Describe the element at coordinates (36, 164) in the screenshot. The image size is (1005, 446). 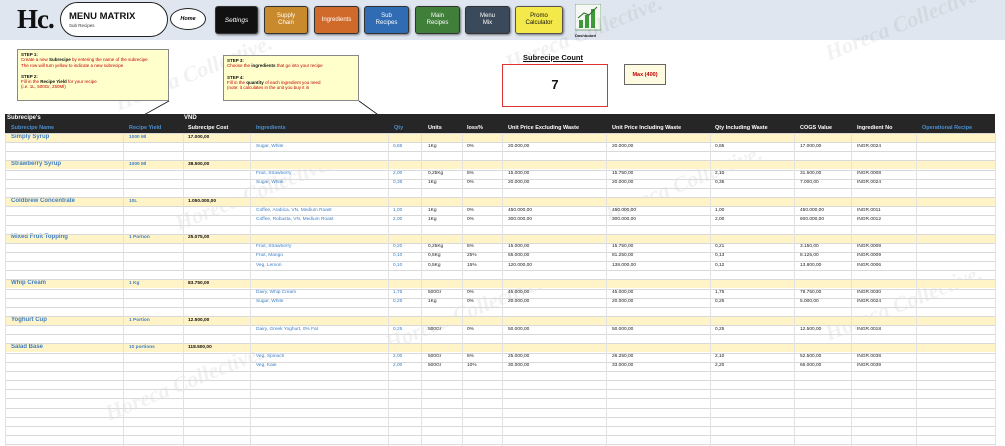
I see `recipe-name: Strawberry Syrup` at that location.